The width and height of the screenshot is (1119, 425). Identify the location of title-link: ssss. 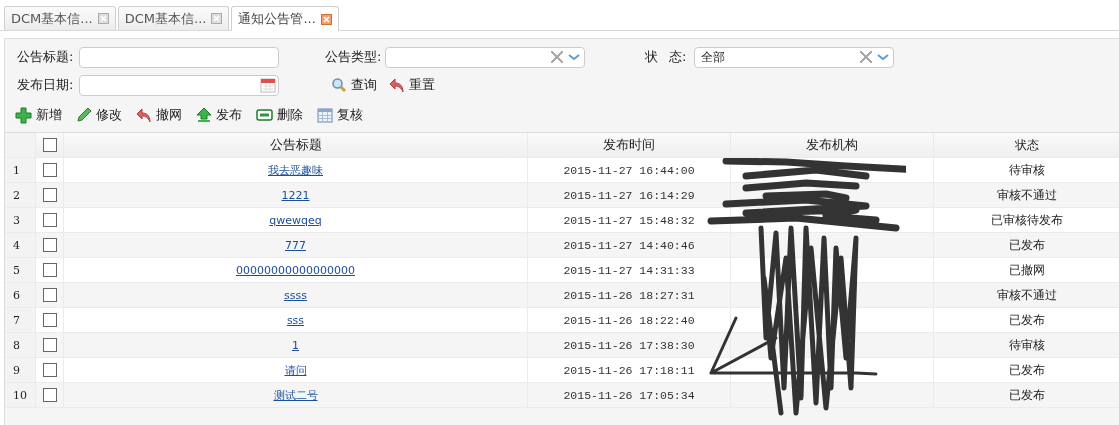
(295, 295).